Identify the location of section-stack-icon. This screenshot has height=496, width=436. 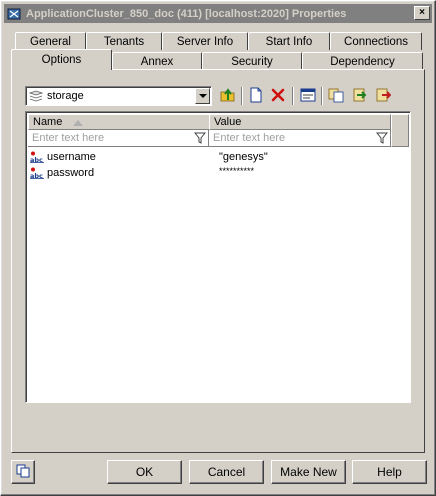
(36, 96).